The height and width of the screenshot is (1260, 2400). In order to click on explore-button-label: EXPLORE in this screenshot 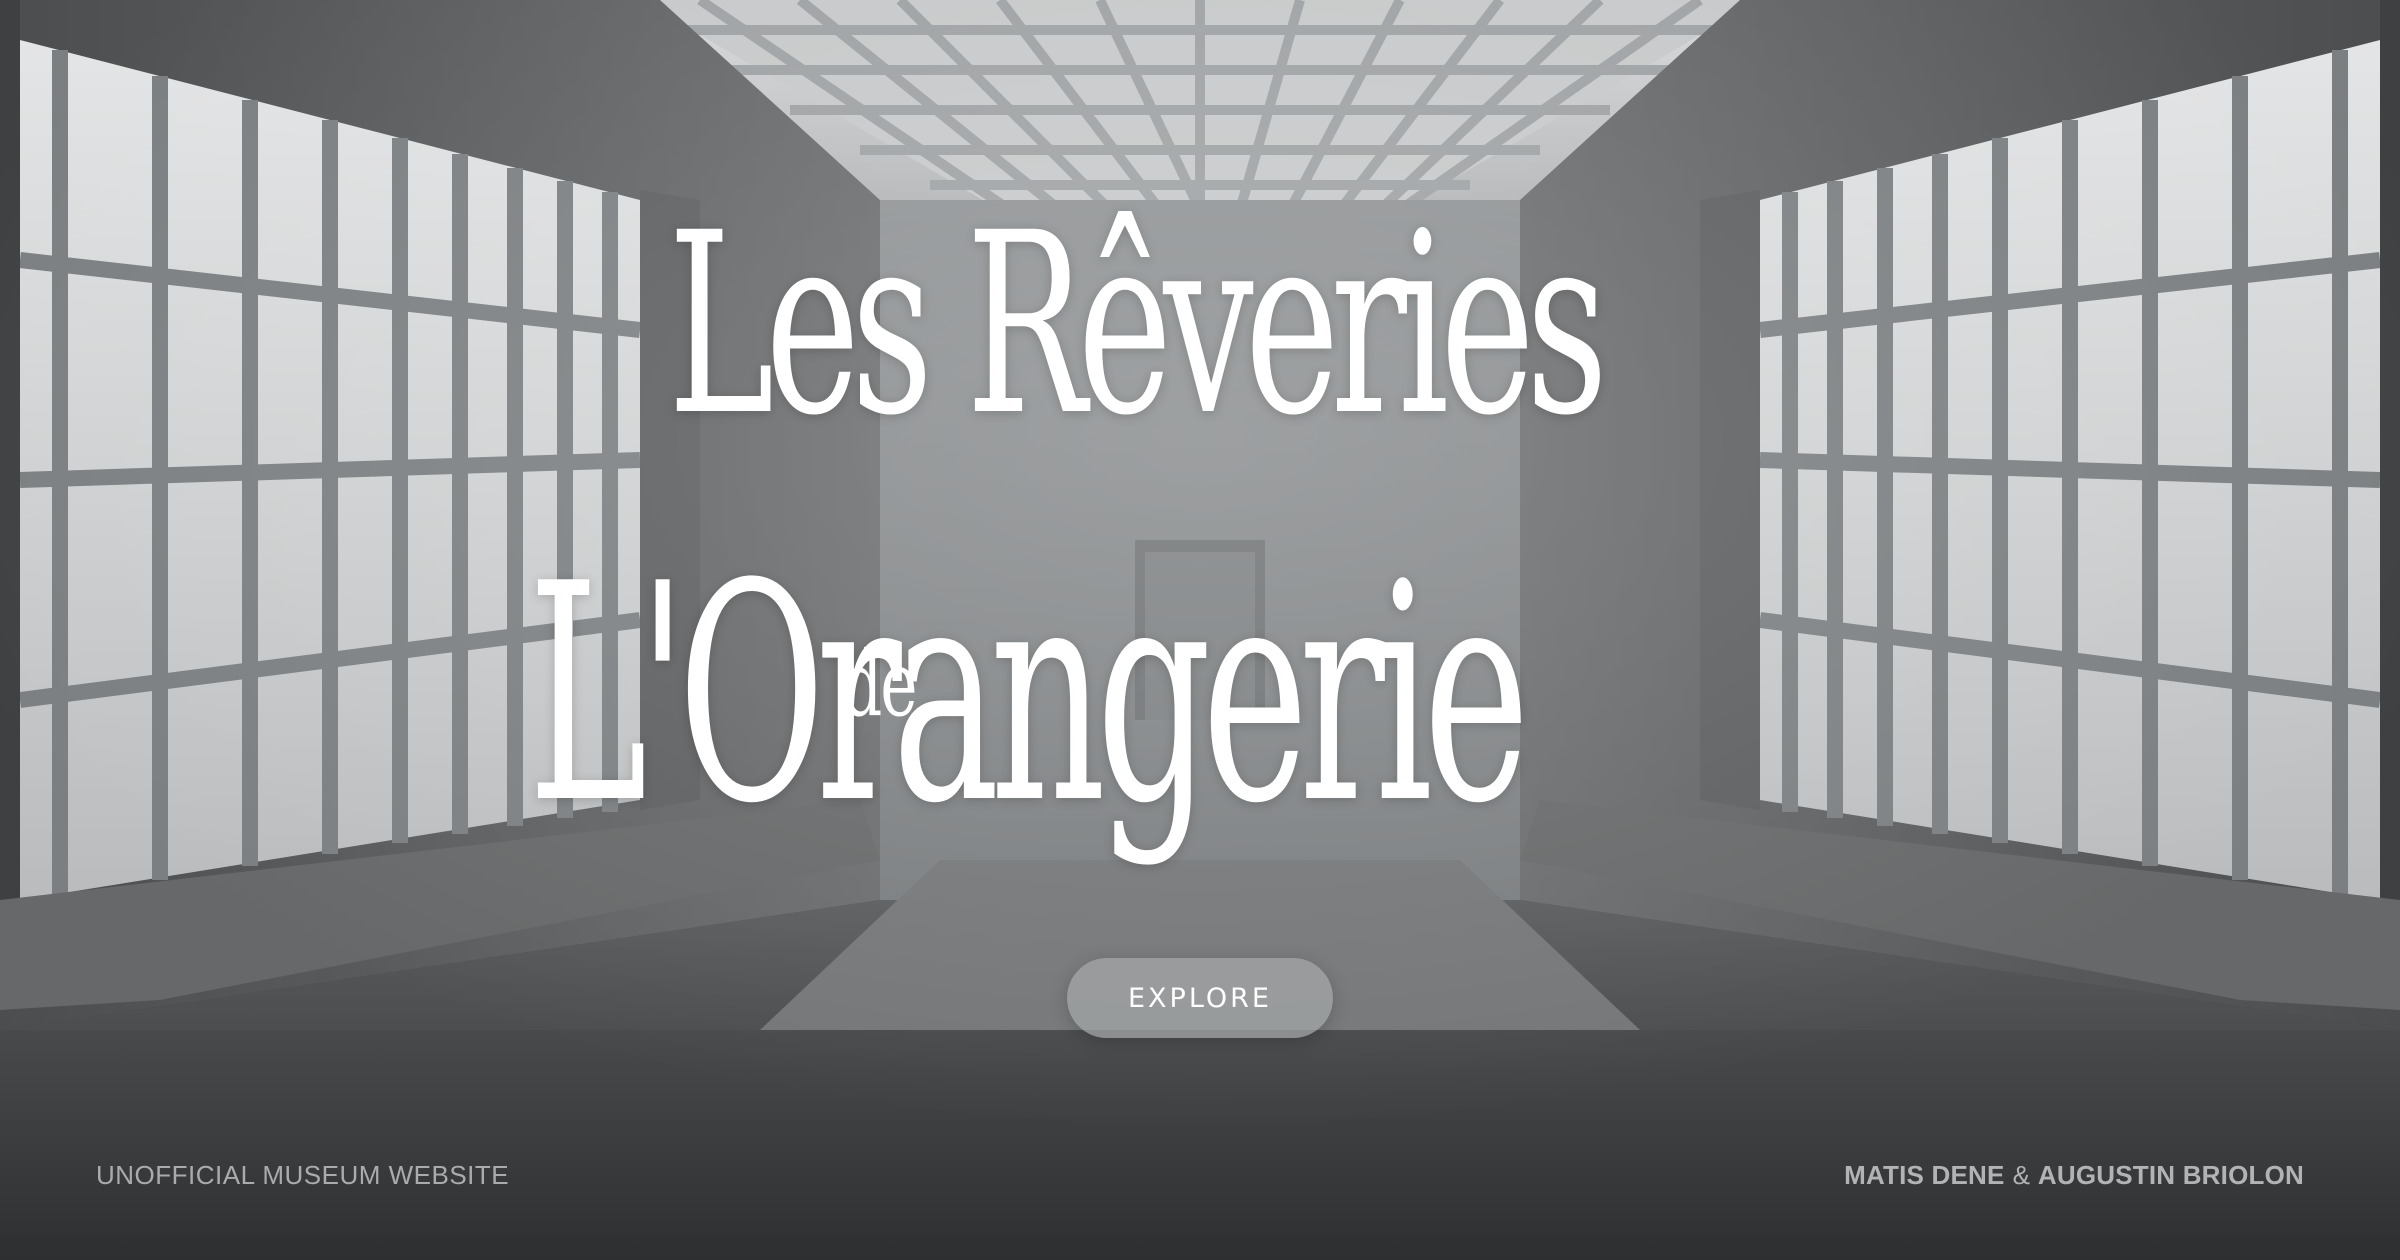, I will do `click(1200, 998)`.